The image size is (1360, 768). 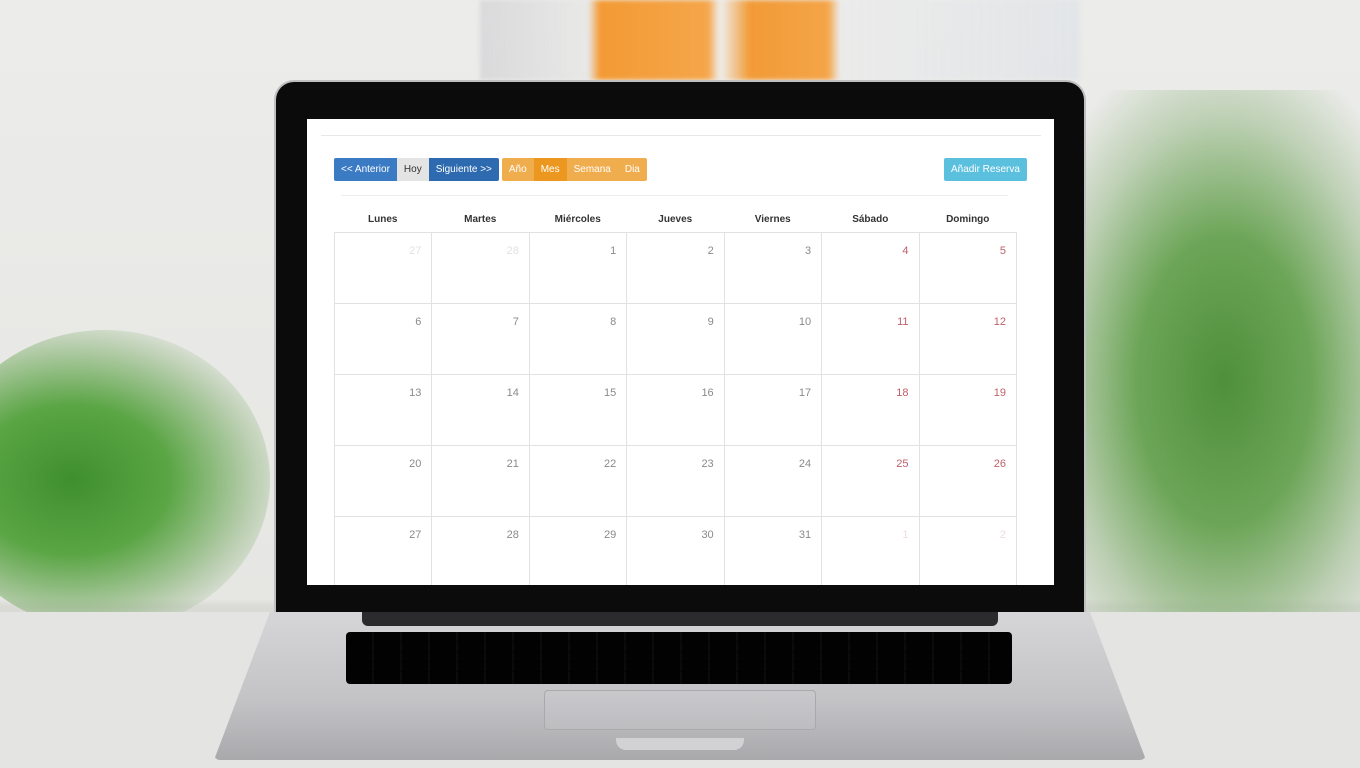 I want to click on calendar-day-cell: 3, so click(x=773, y=268).